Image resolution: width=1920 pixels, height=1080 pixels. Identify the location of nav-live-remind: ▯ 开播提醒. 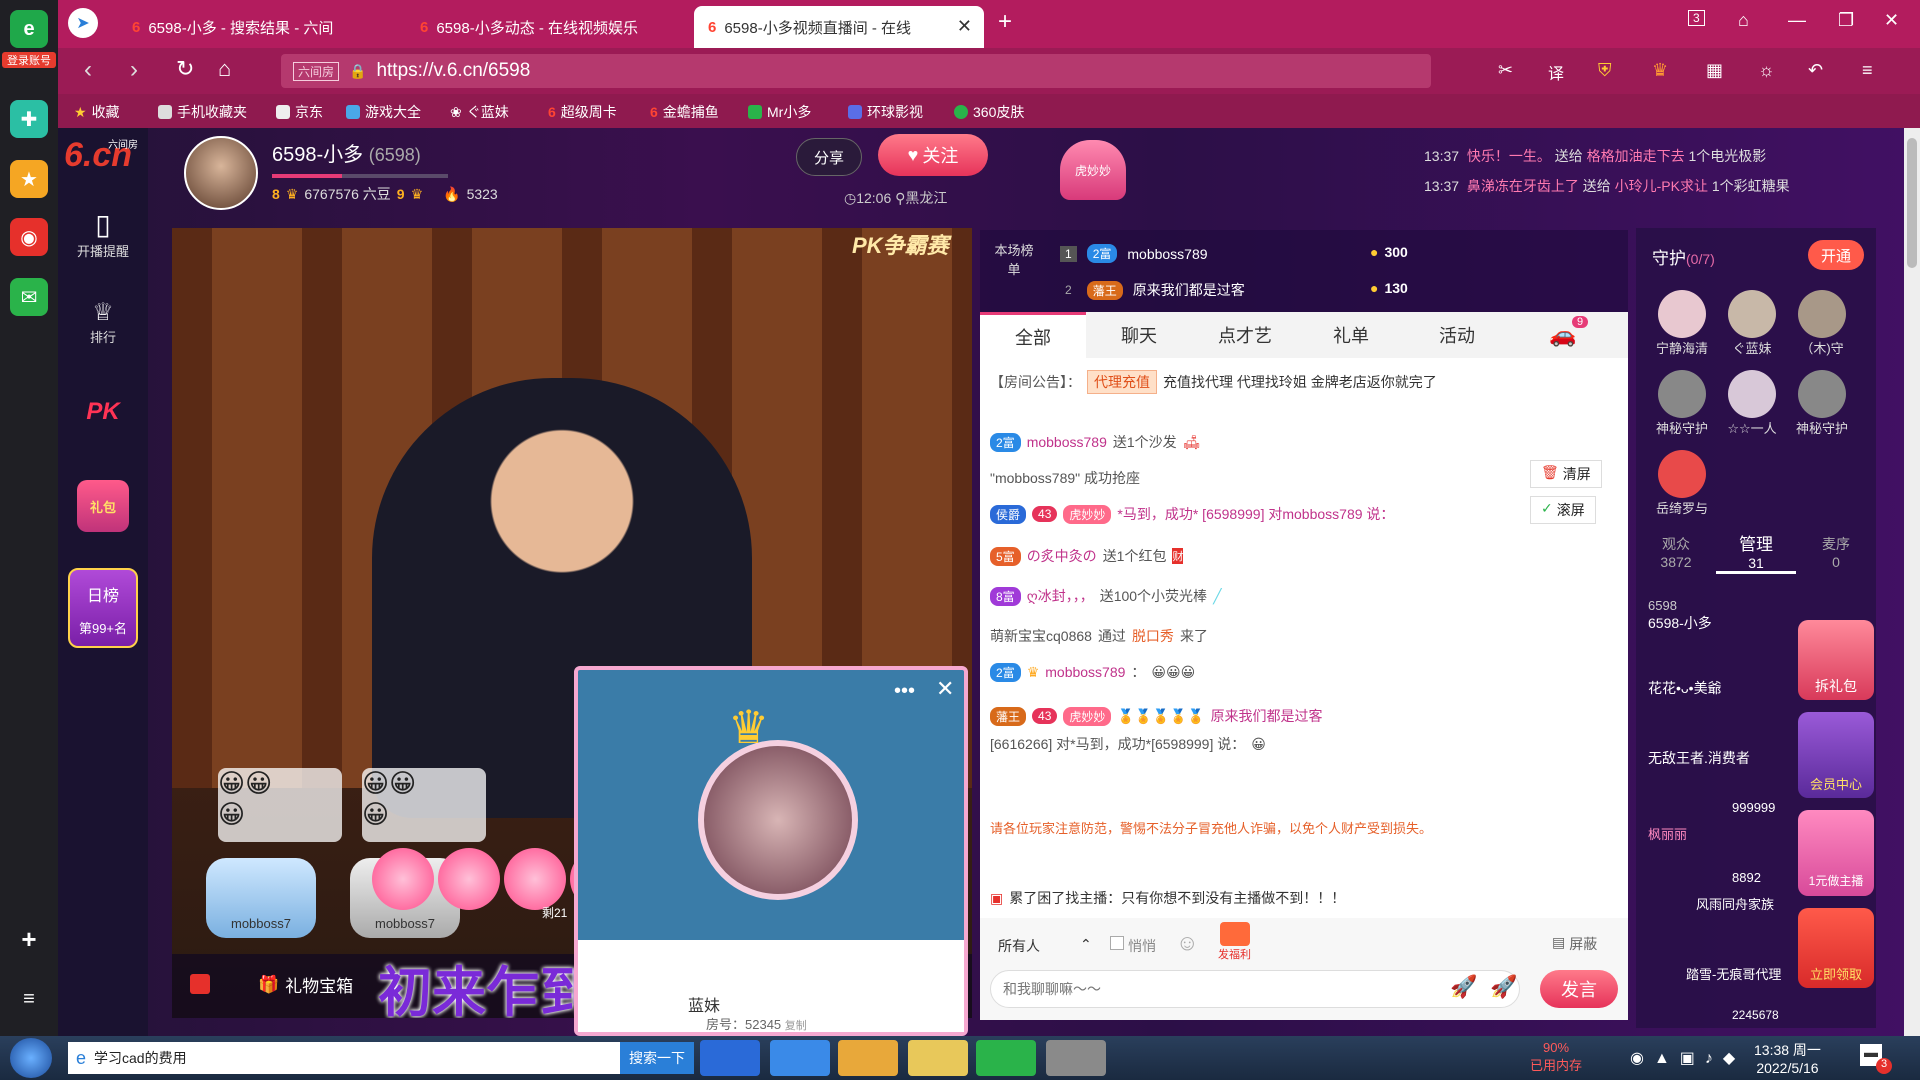
(103, 234).